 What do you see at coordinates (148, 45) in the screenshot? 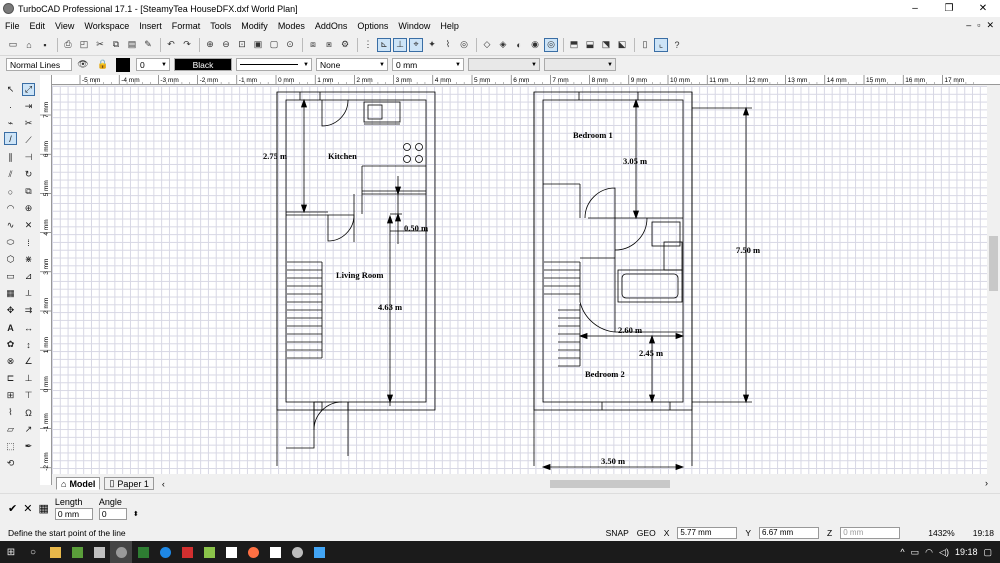
I see `match-properties-icon: ✎` at bounding box center [148, 45].